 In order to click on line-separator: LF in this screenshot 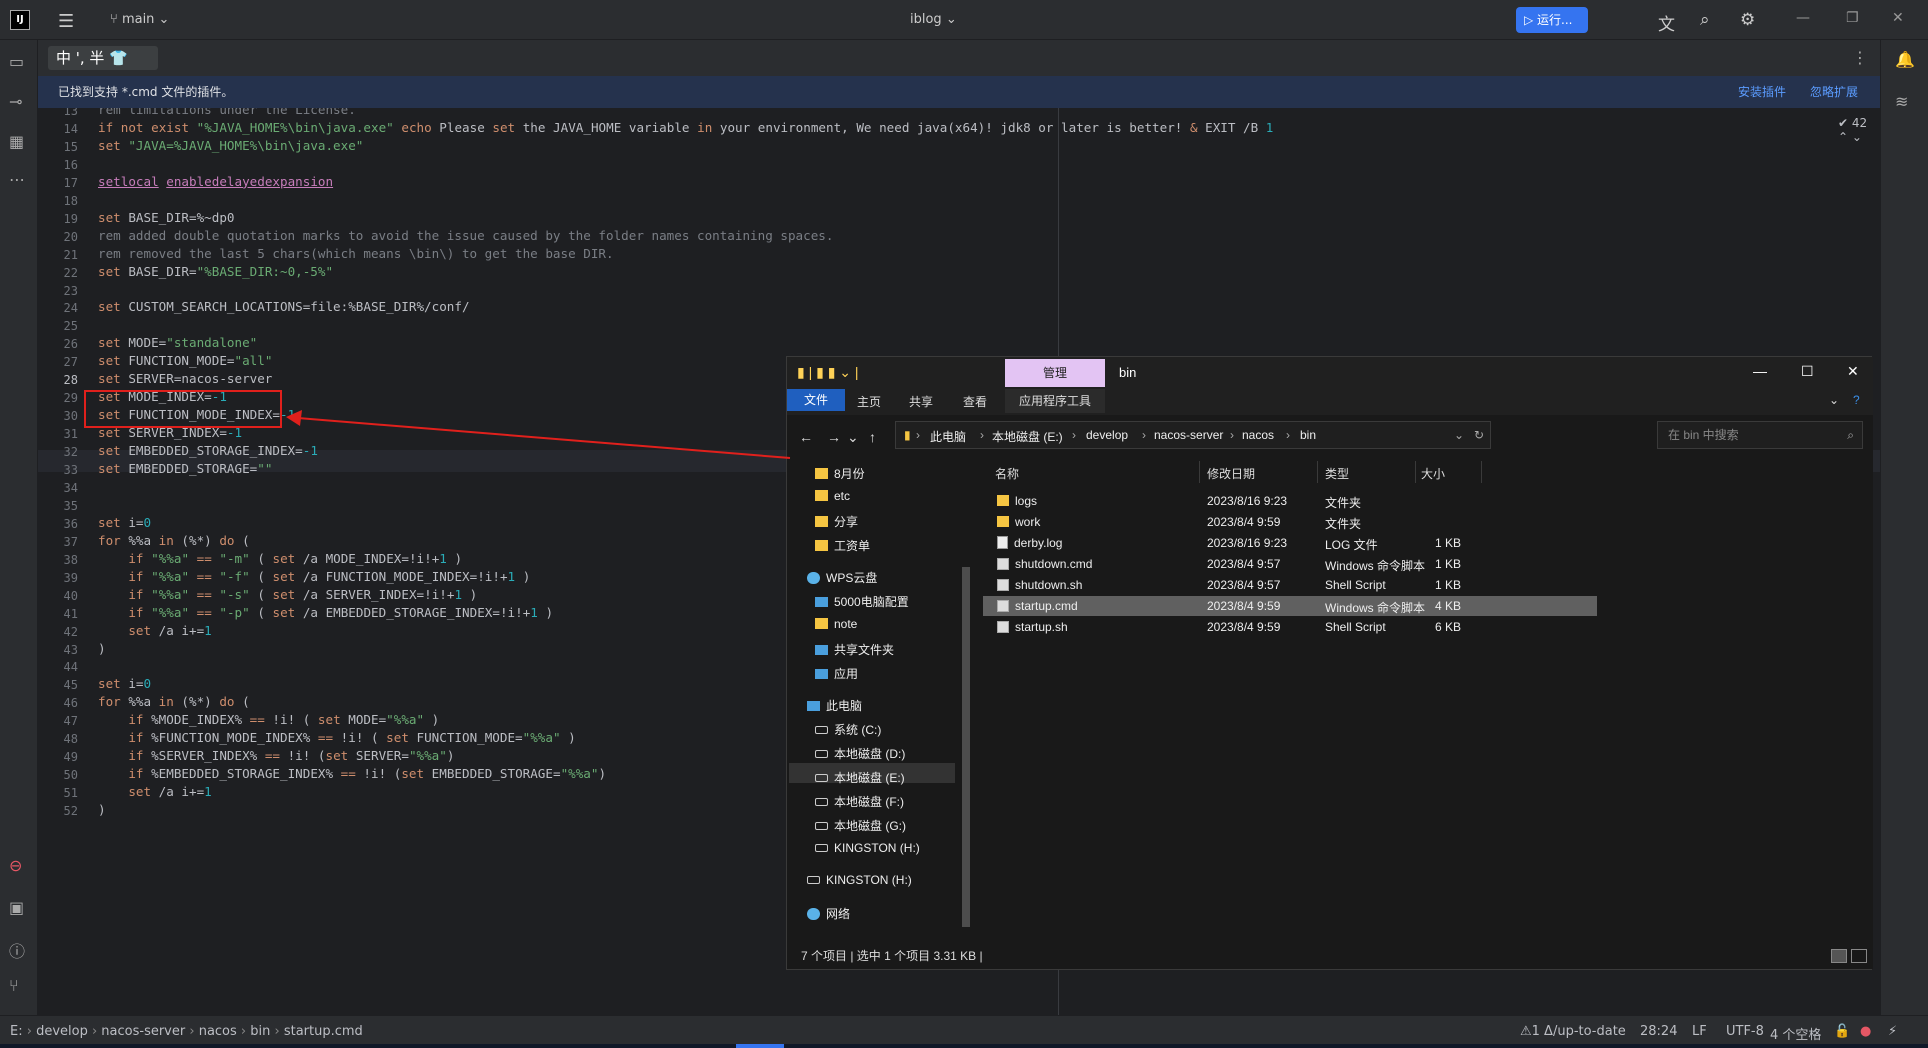, I will do `click(1699, 1031)`.